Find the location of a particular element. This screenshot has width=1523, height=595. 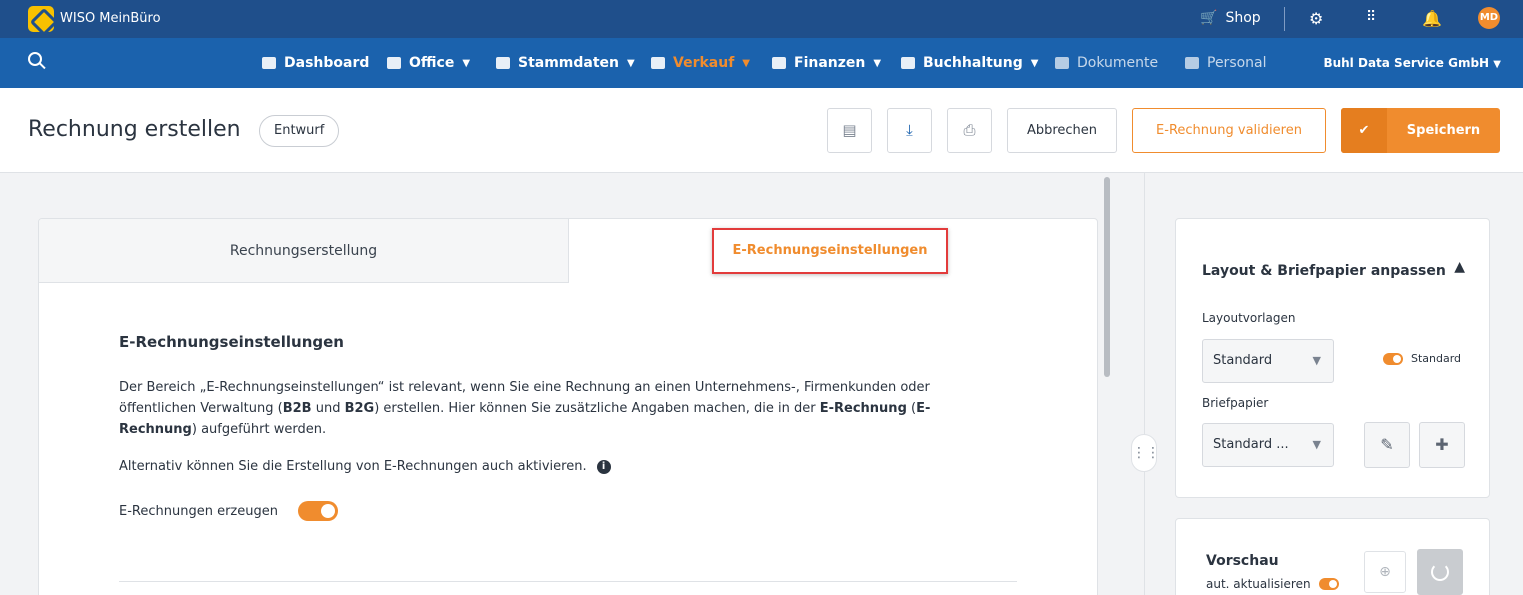

shop-link: 🛒 Shop is located at coordinates (1230, 18).